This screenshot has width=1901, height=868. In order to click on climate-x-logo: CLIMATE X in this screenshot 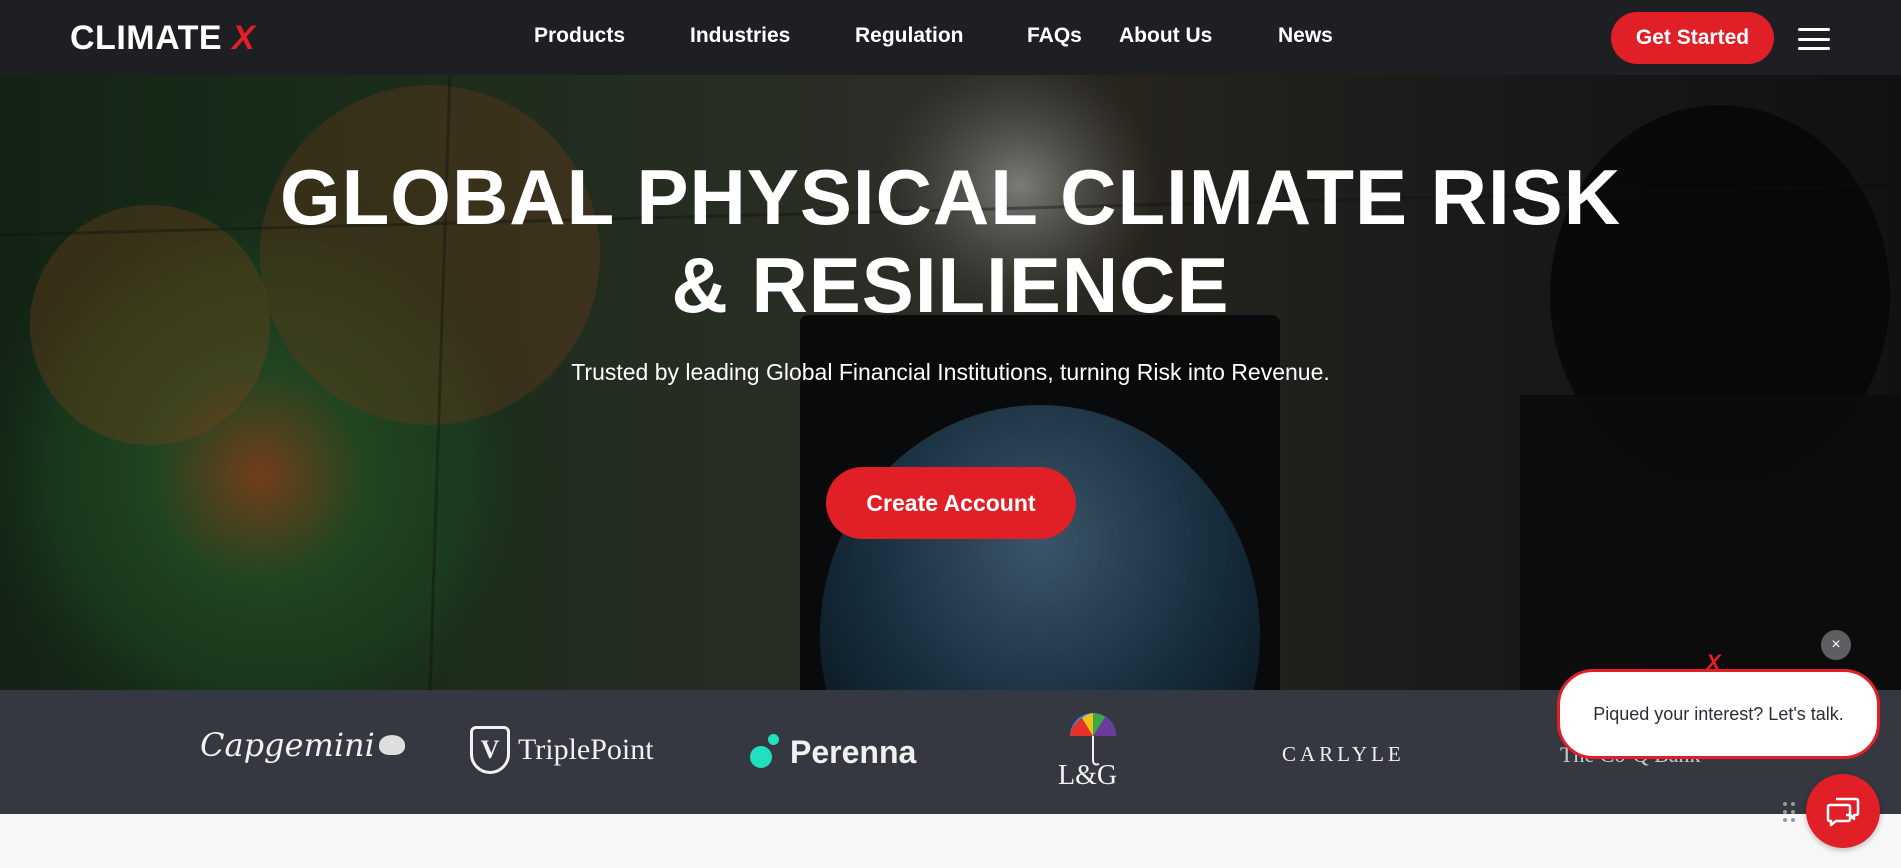, I will do `click(163, 38)`.